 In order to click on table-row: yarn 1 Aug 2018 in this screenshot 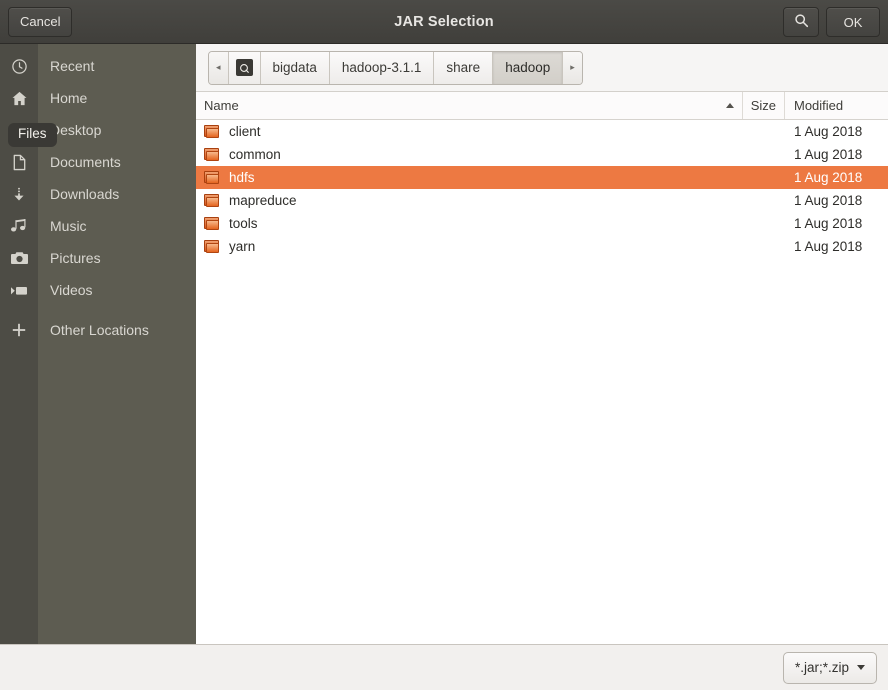, I will do `click(542, 246)`.